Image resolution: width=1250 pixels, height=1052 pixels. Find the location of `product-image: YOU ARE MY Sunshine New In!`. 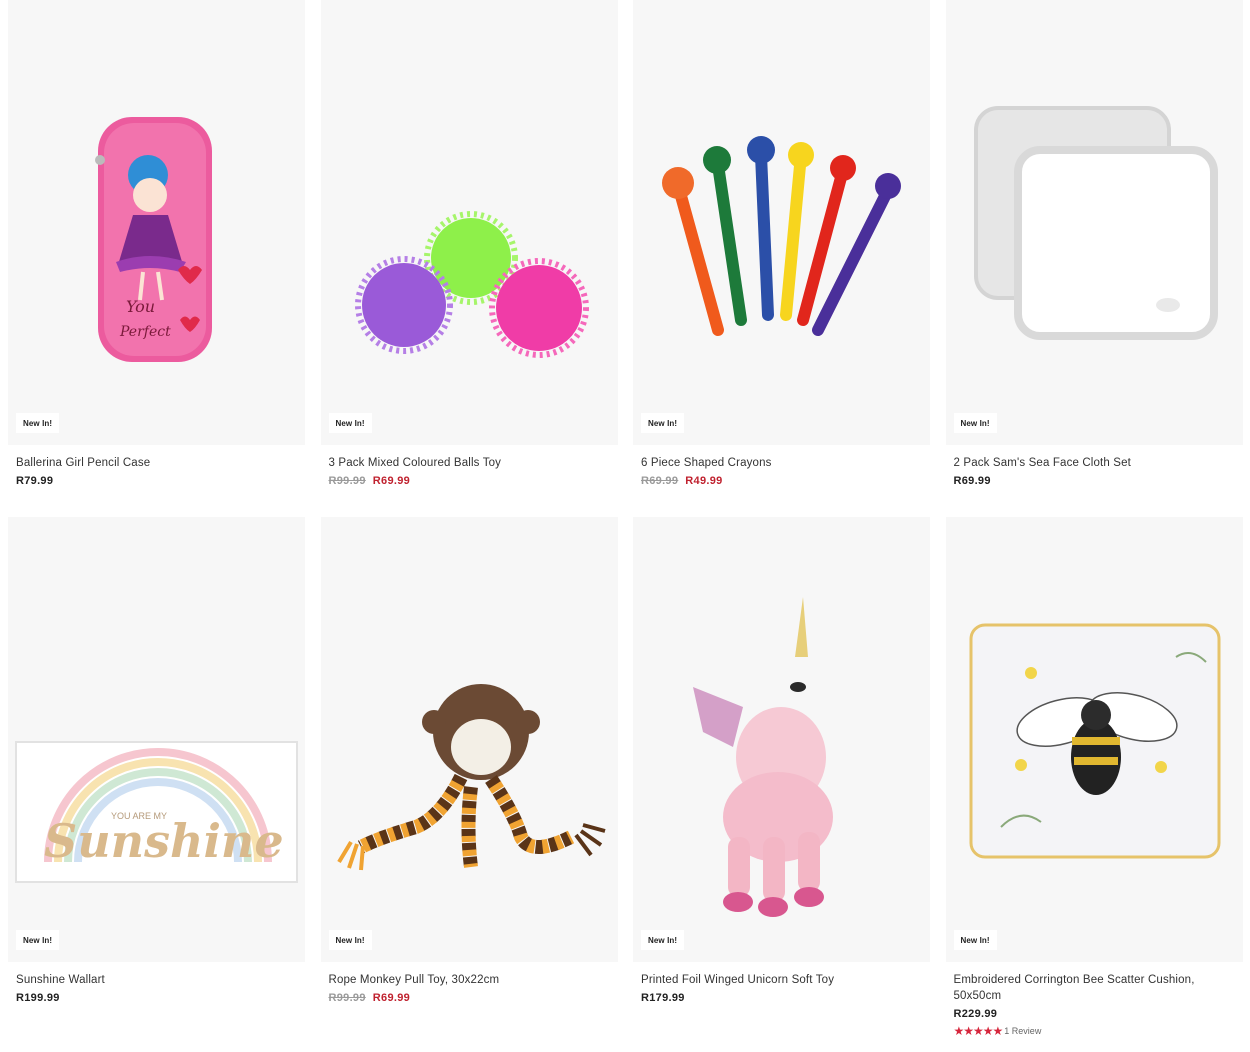

product-image: YOU ARE MY Sunshine New In! is located at coordinates (156, 739).